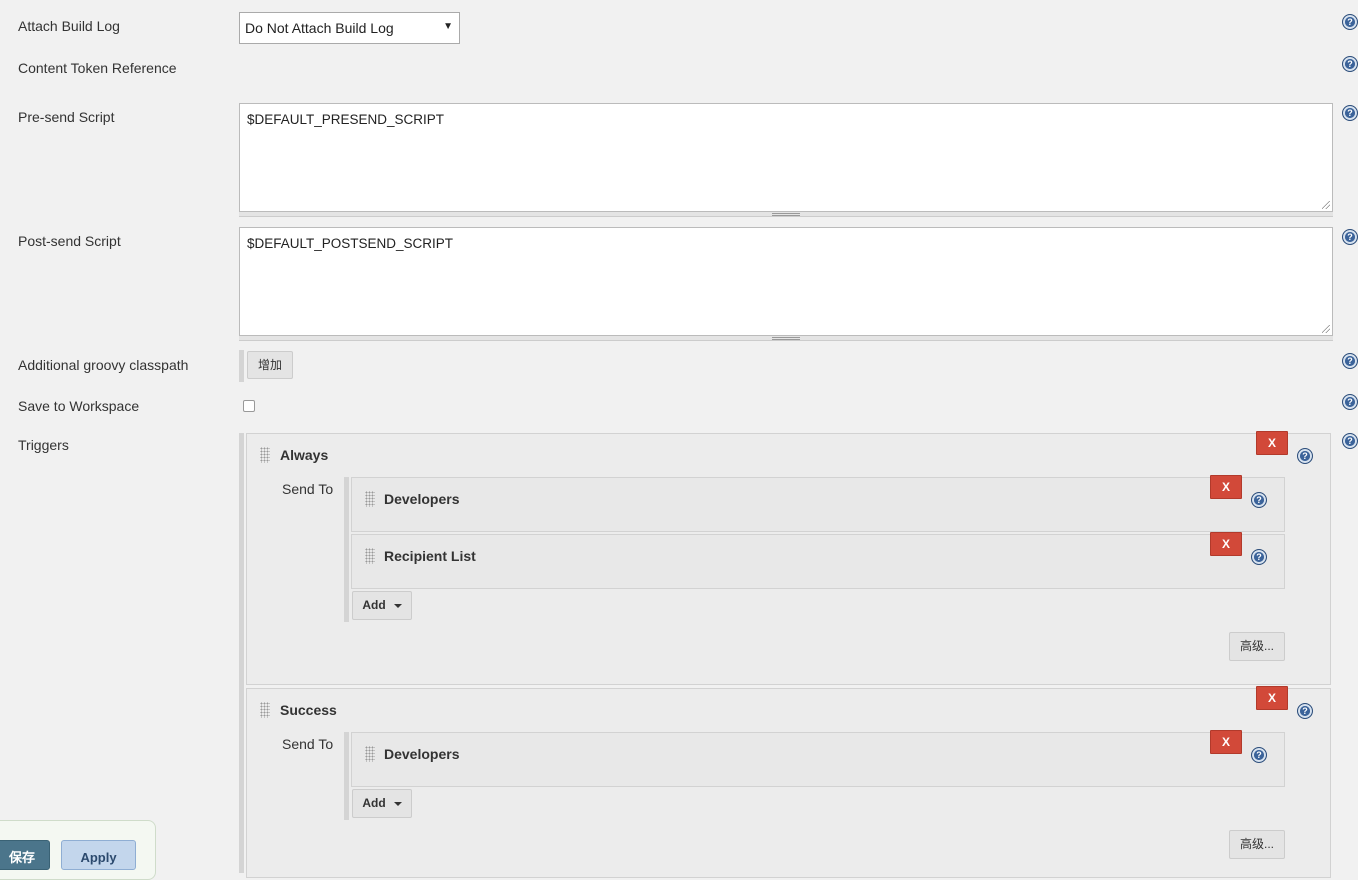  Describe the element at coordinates (241, 653) in the screenshot. I see `triggers-bar` at that location.